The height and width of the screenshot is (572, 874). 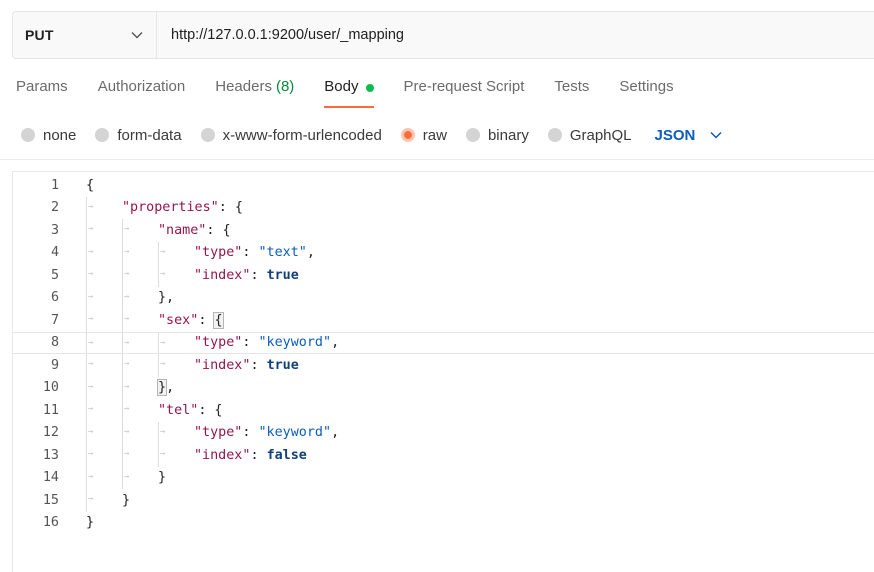 I want to click on headers-count-badge: (8), so click(x=285, y=86).